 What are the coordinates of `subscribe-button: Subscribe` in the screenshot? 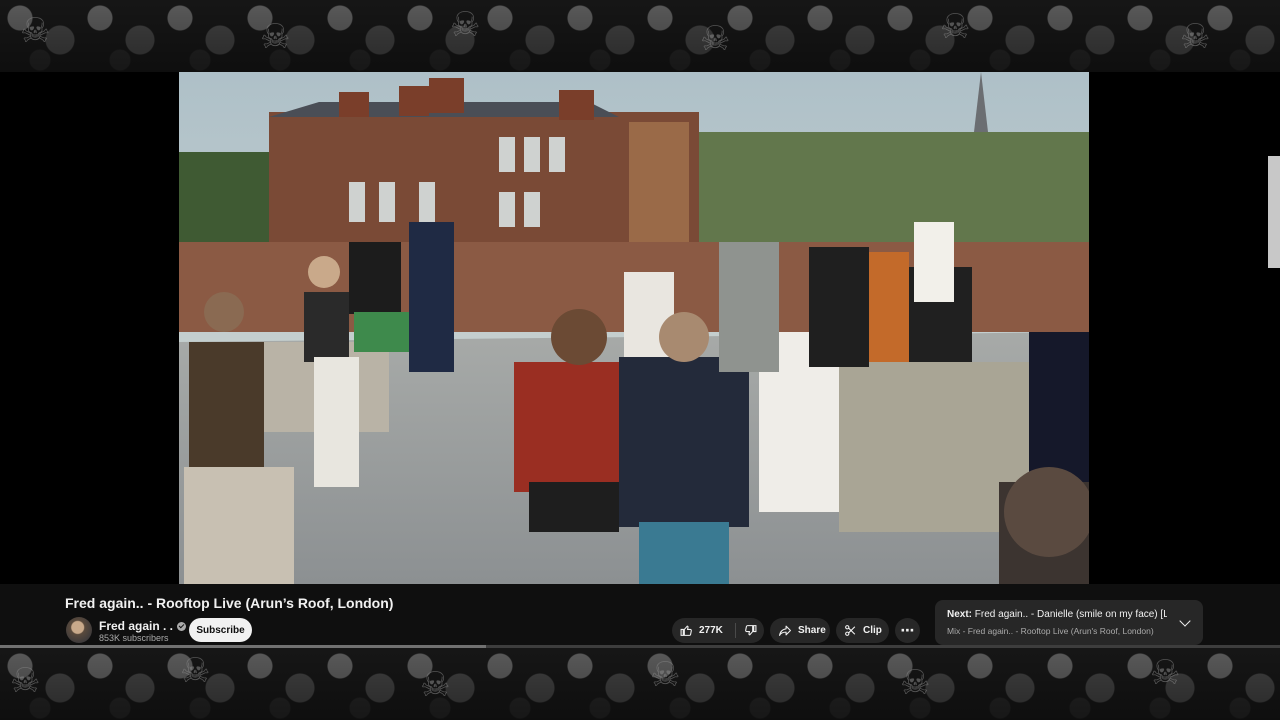 It's located at (220, 630).